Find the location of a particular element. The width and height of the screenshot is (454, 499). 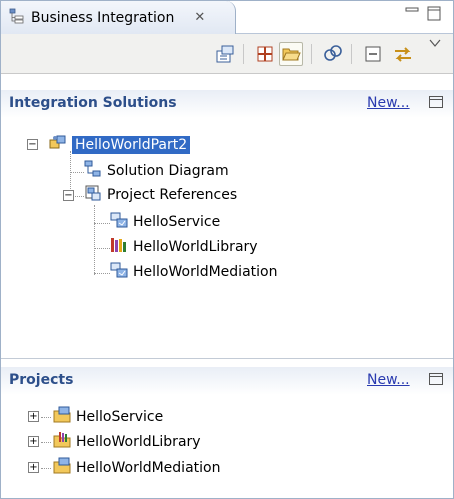

view-toolbar is located at coordinates (227, 54).